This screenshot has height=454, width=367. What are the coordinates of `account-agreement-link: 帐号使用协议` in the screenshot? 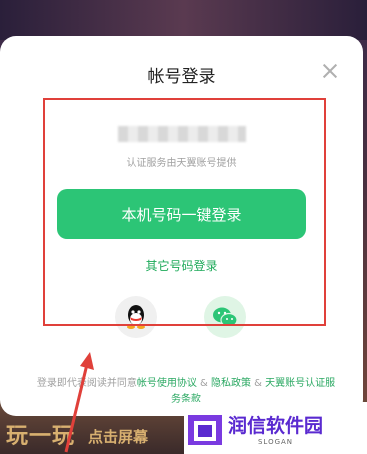 It's located at (167, 383).